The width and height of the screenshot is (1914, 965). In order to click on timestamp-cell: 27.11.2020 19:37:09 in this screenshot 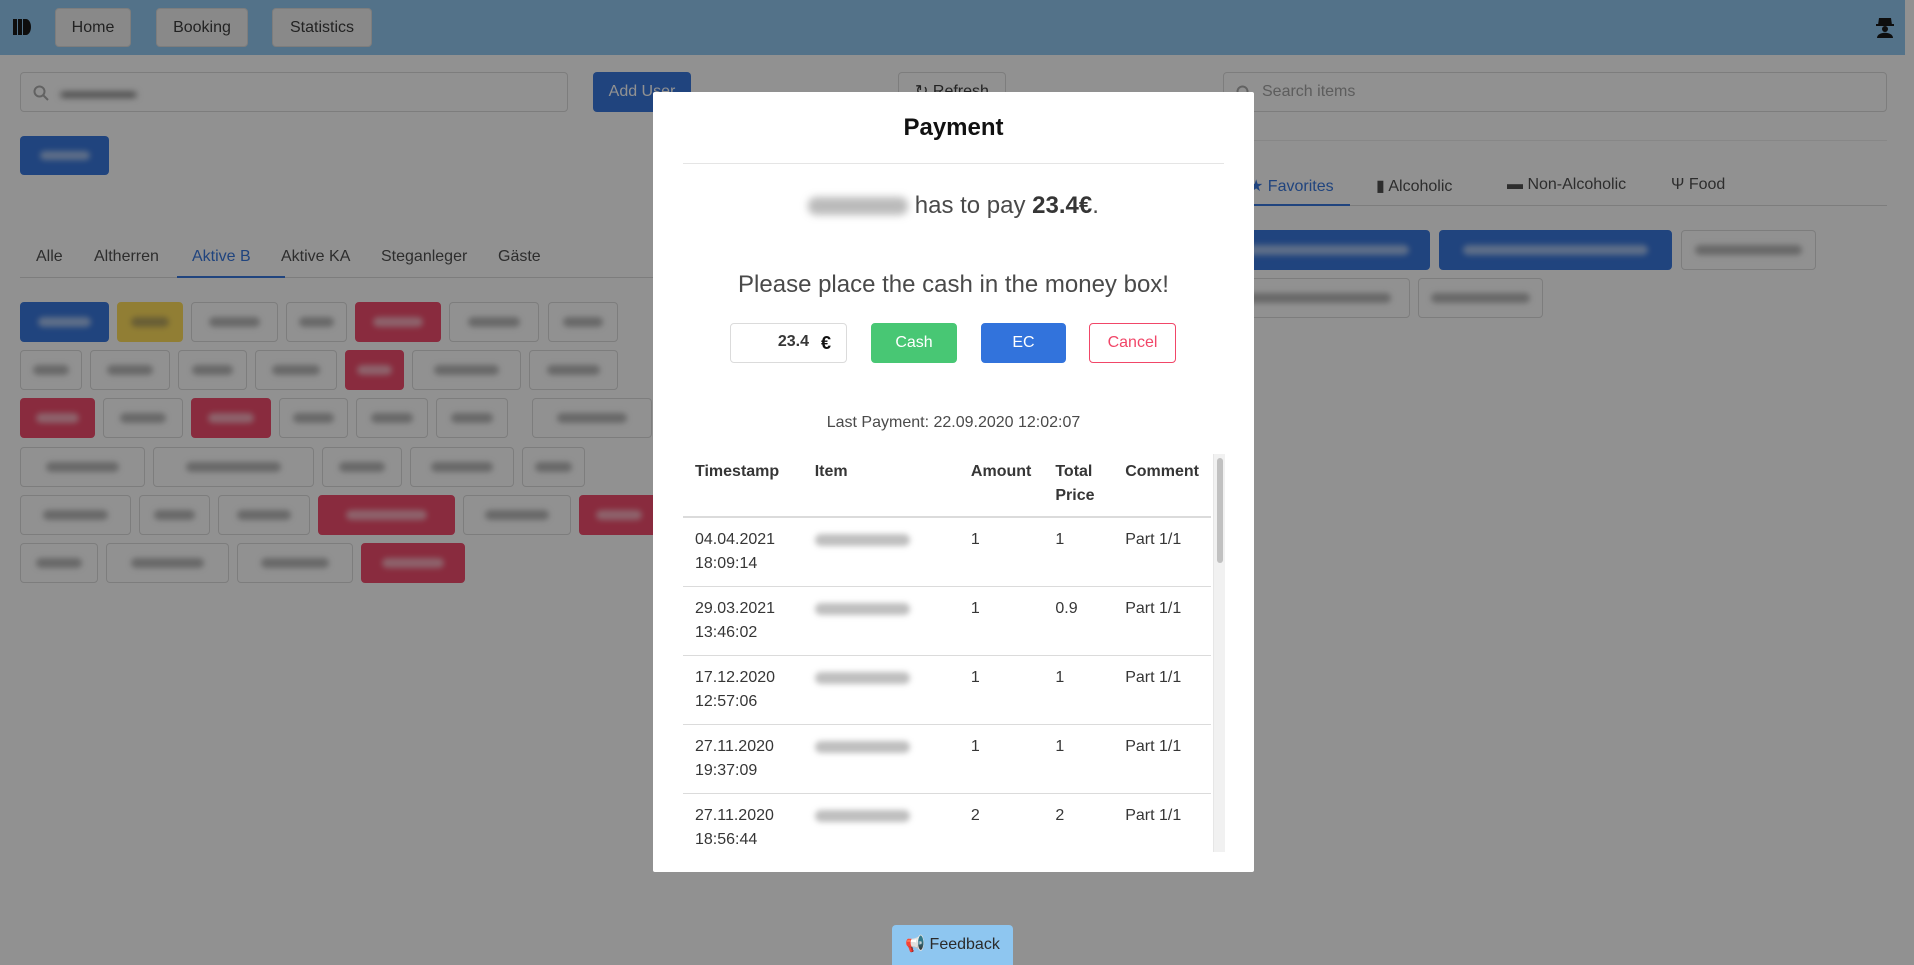, I will do `click(743, 759)`.